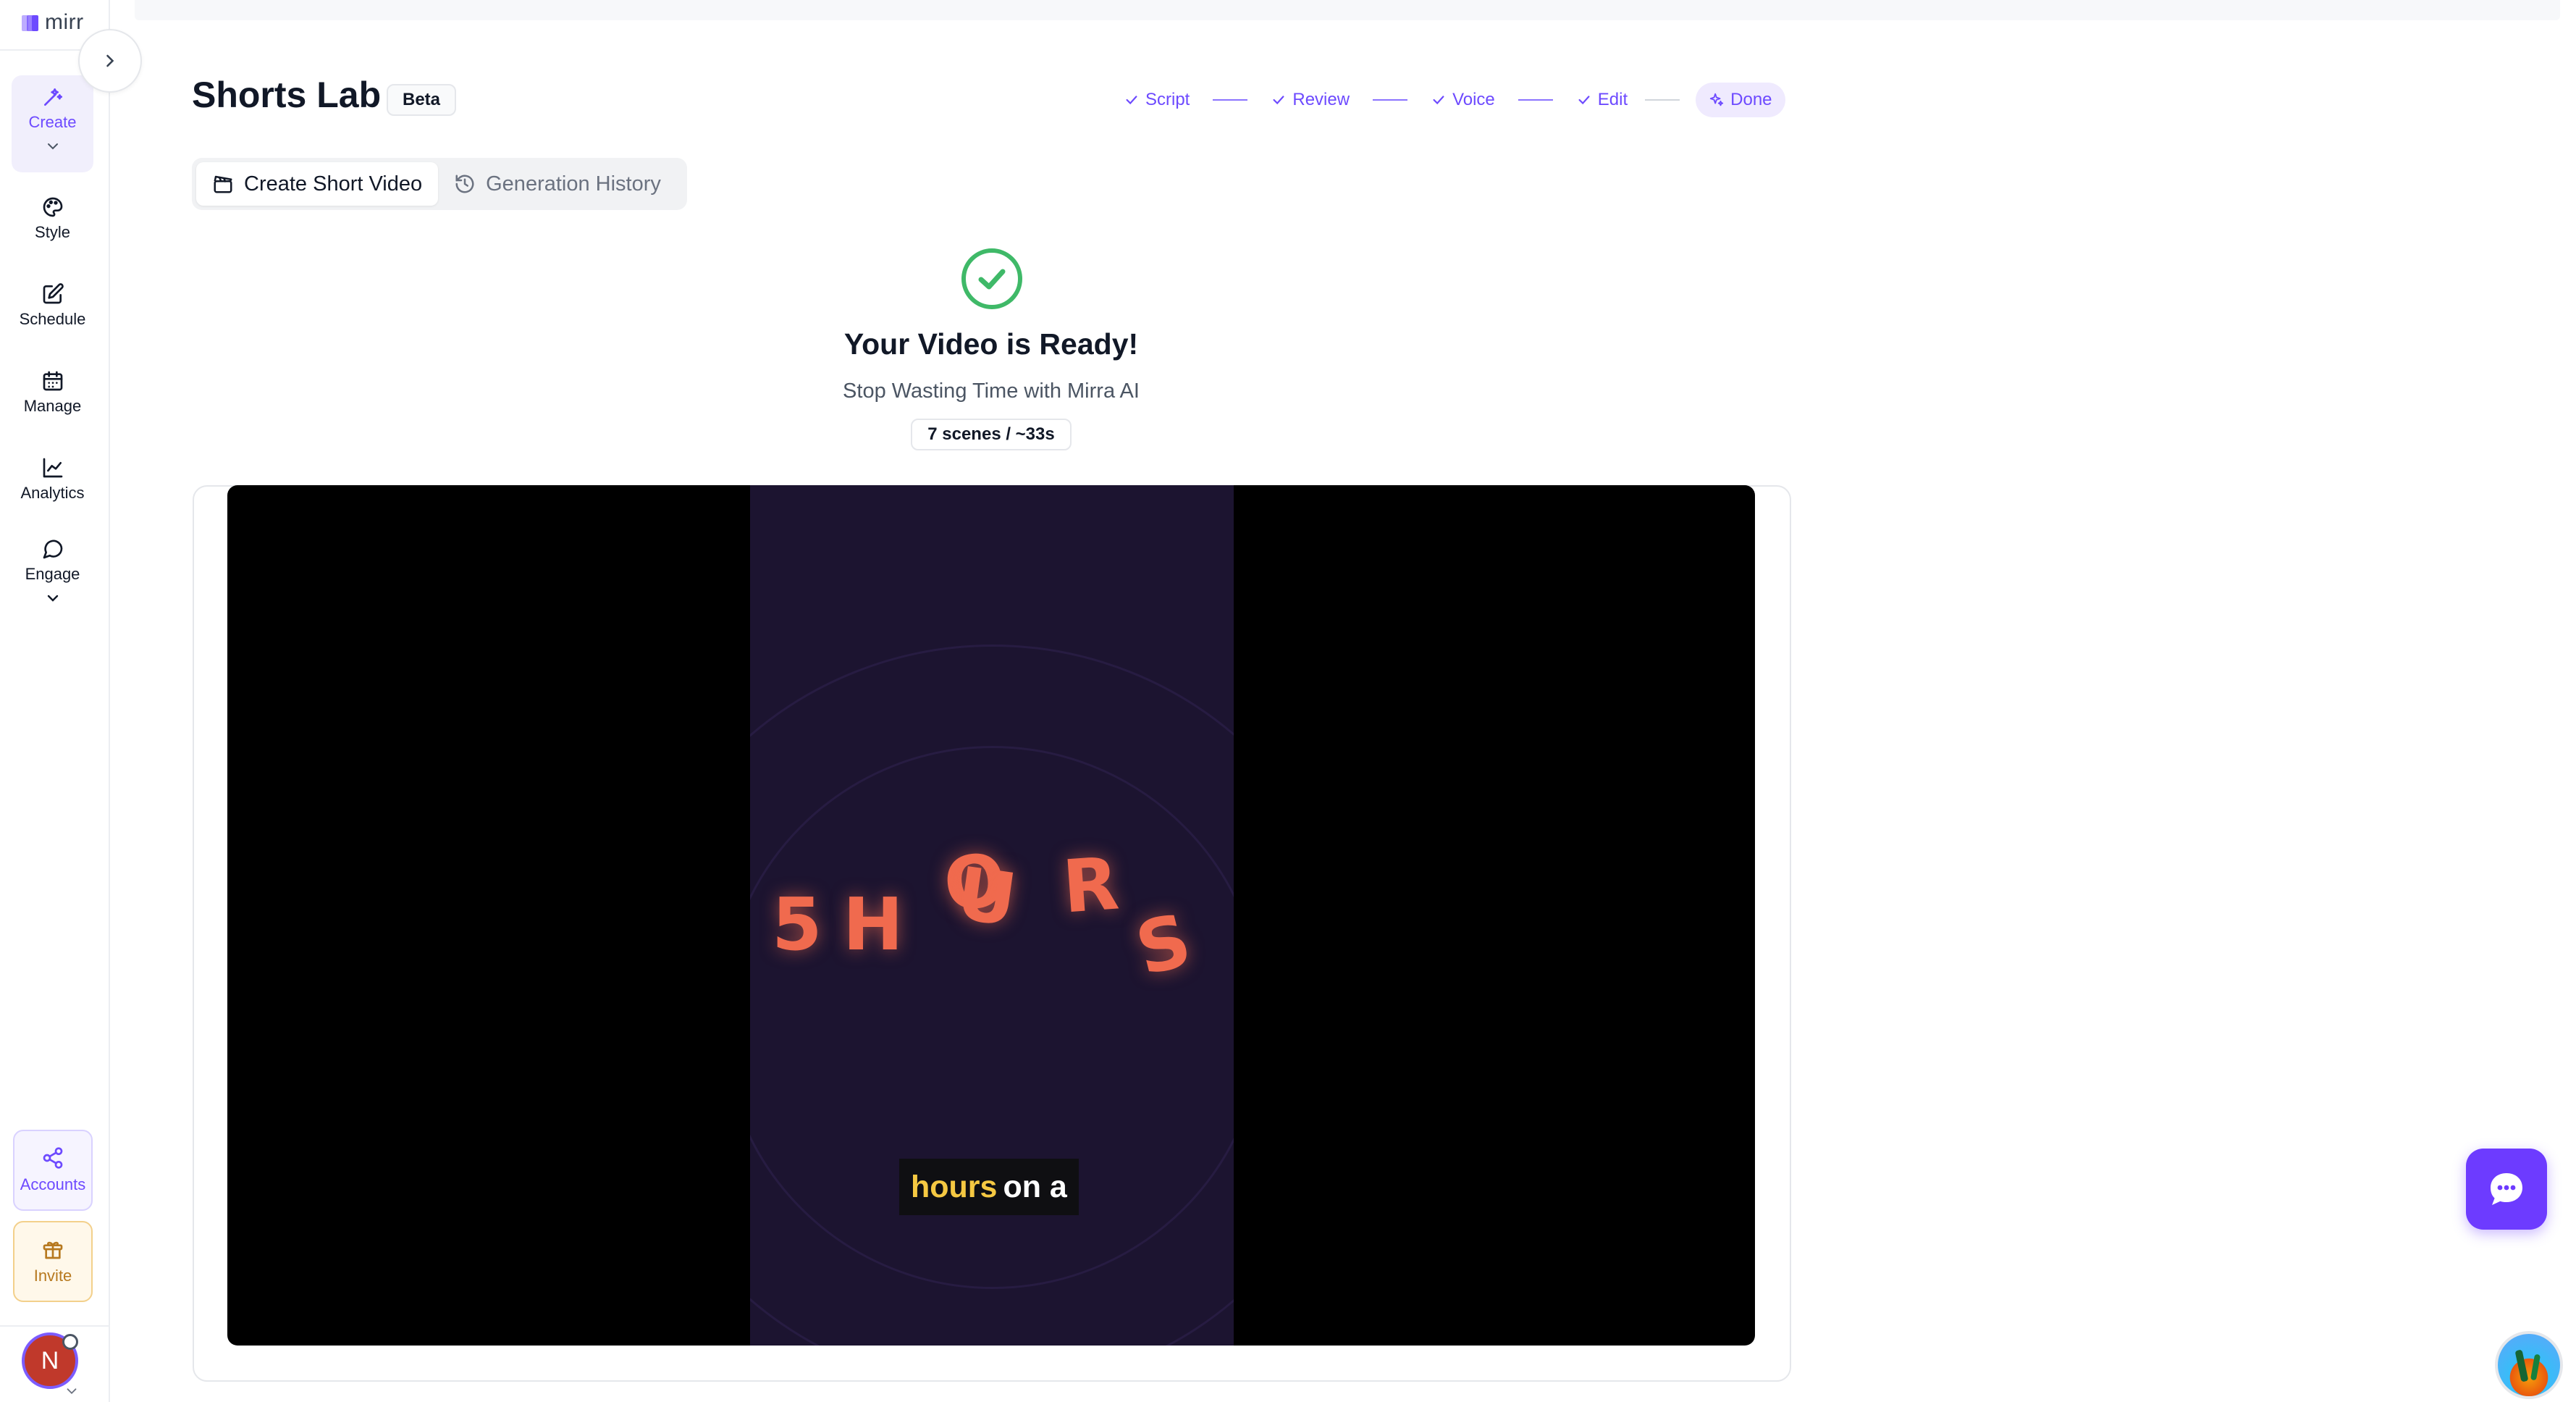 The width and height of the screenshot is (2576, 1402). Describe the element at coordinates (64, 22) in the screenshot. I see `logo-text: mirr` at that location.